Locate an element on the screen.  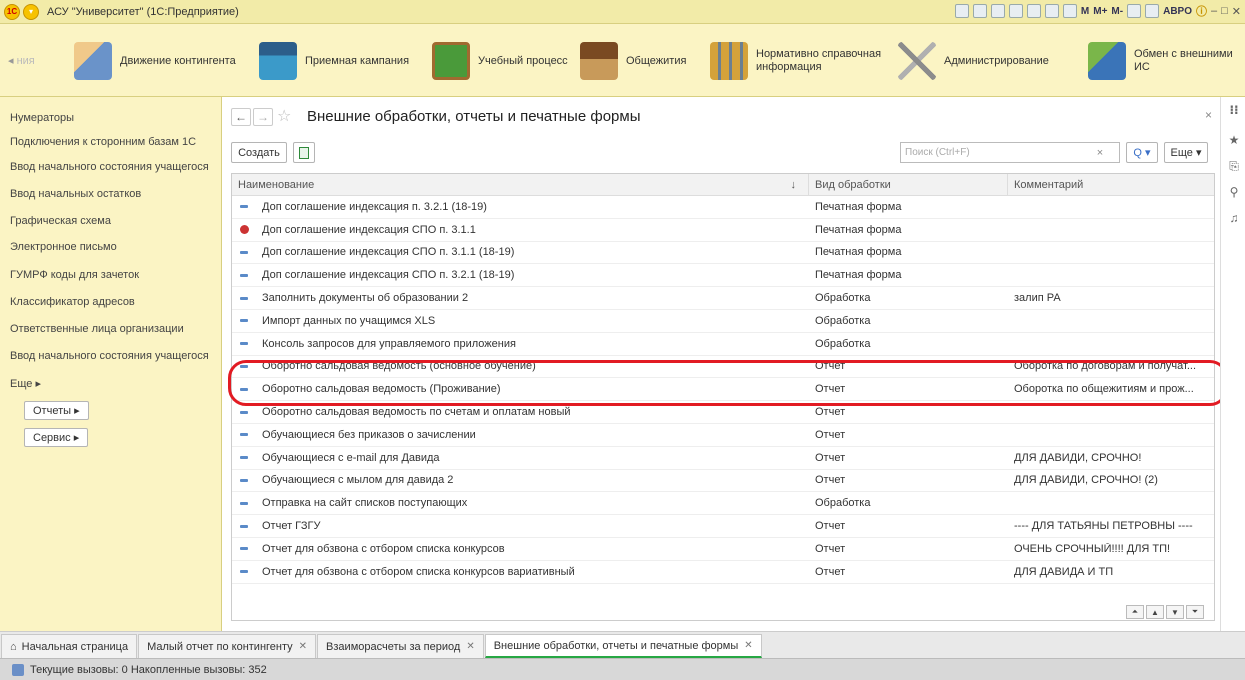
history-icon: ⎘ is located at coordinates (1234, 166).